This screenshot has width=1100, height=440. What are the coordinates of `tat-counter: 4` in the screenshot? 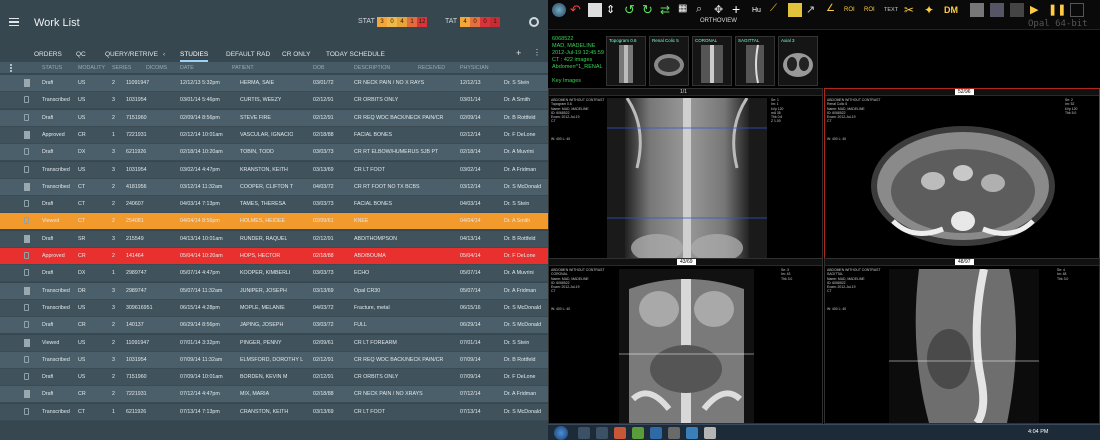 It's located at (465, 22).